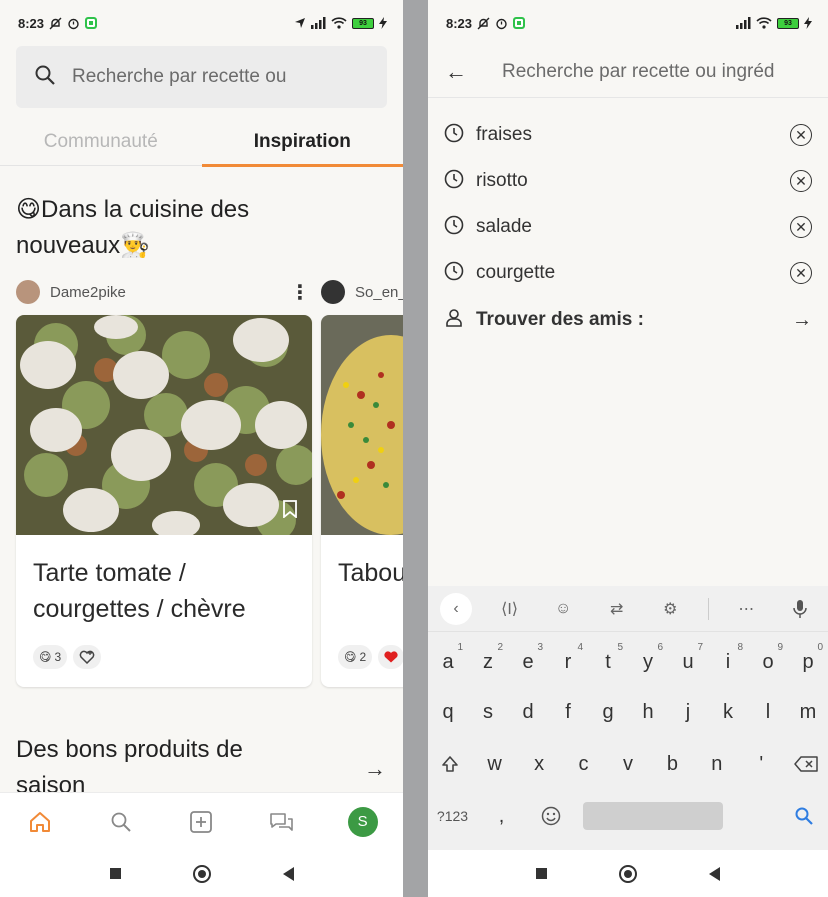 This screenshot has height=897, width=828. Describe the element at coordinates (628, 135) in the screenshot. I see `history-item: fraises ✕` at that location.